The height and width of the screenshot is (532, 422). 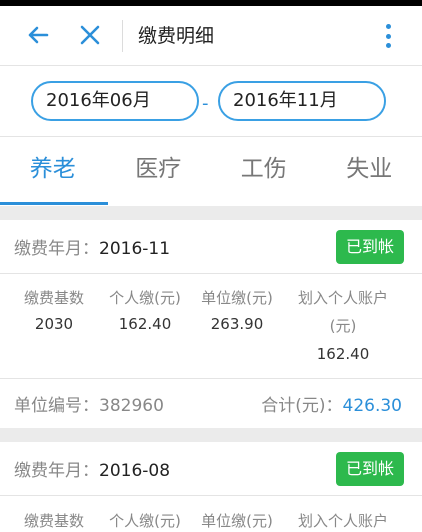 I want to click on insurance-tabs: 养老 医疗 工伤 失业, so click(x=211, y=172).